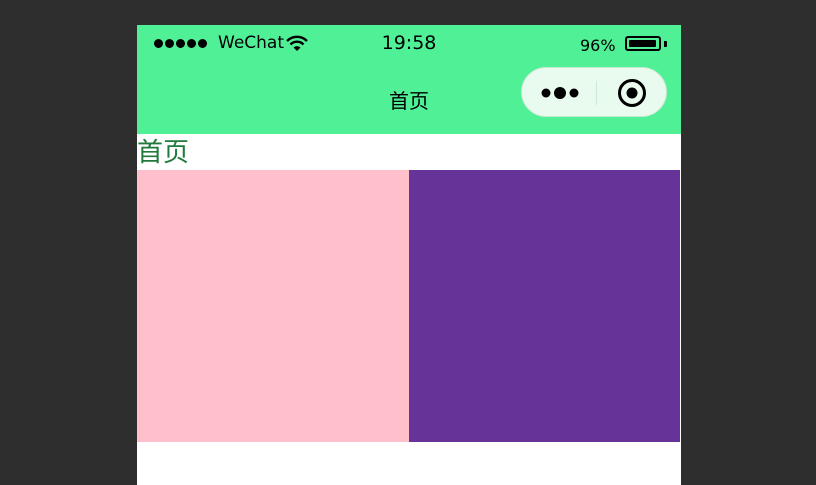  I want to click on page-heading: 首页, so click(163, 153).